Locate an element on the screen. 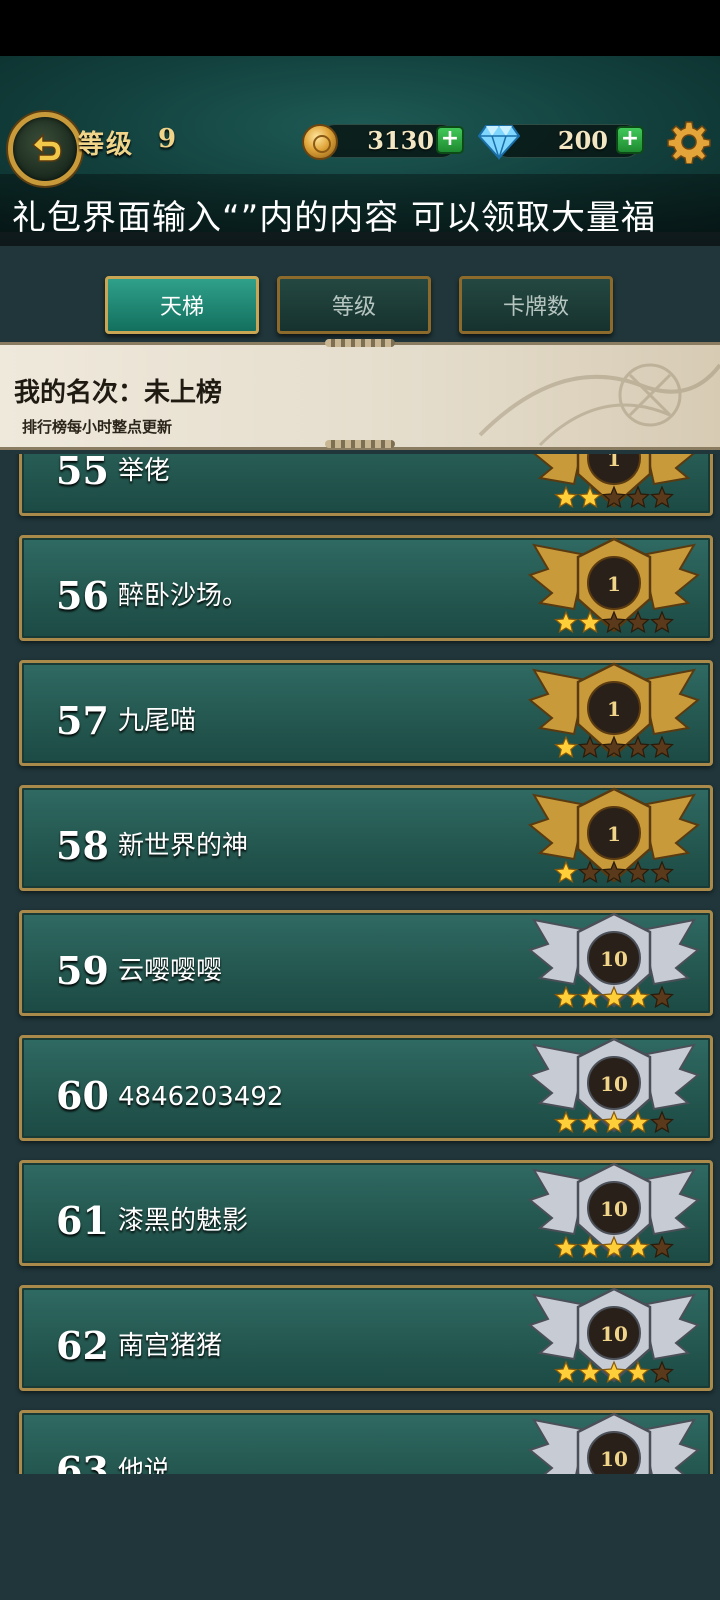  player-name: 漆黑的魅影 is located at coordinates (183, 1221).